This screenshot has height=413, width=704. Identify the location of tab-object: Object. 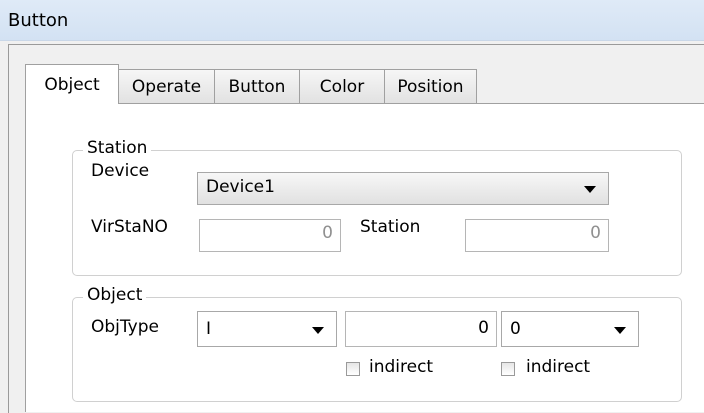
(72, 84).